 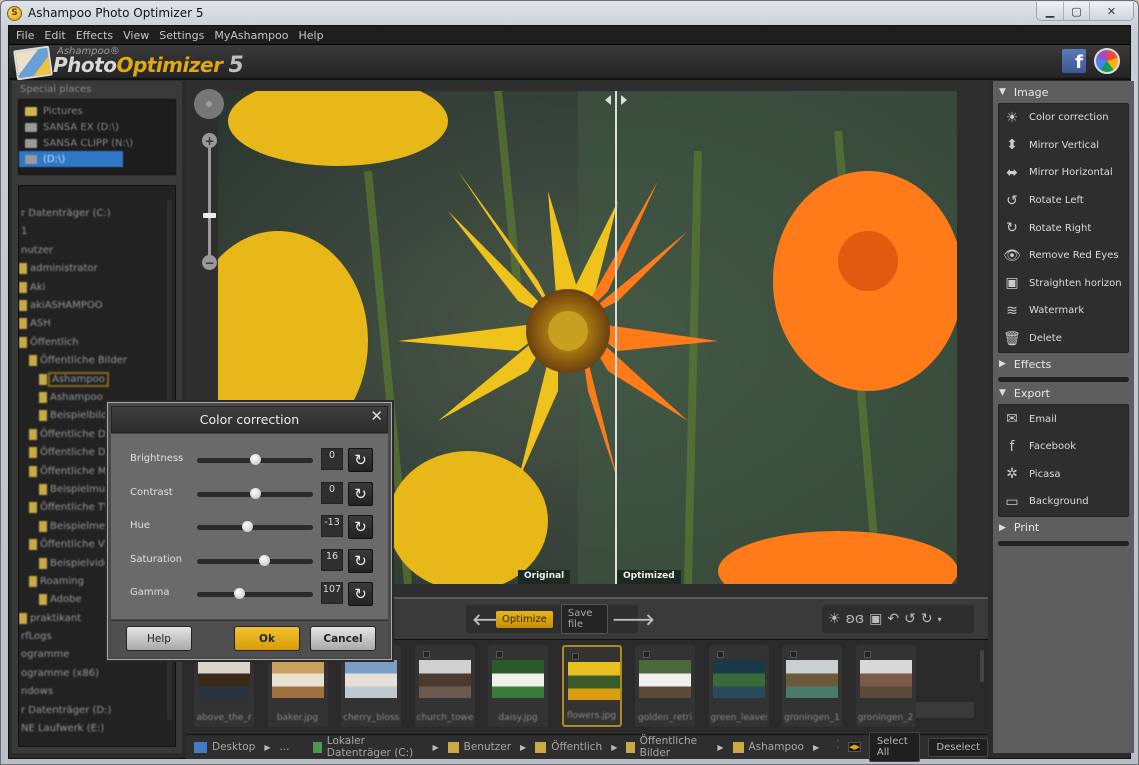 I want to click on panel-item-straighten-horizon: ▣ Straighten horizon, so click(x=1063, y=284).